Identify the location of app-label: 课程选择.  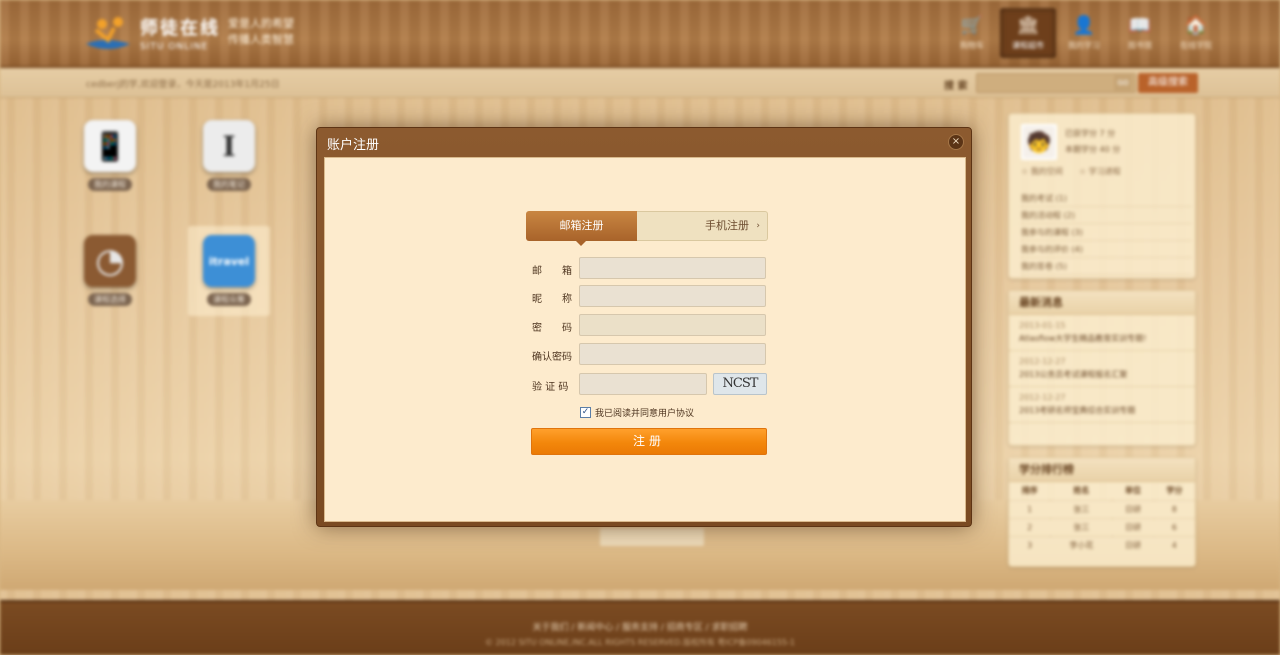
(110, 299).